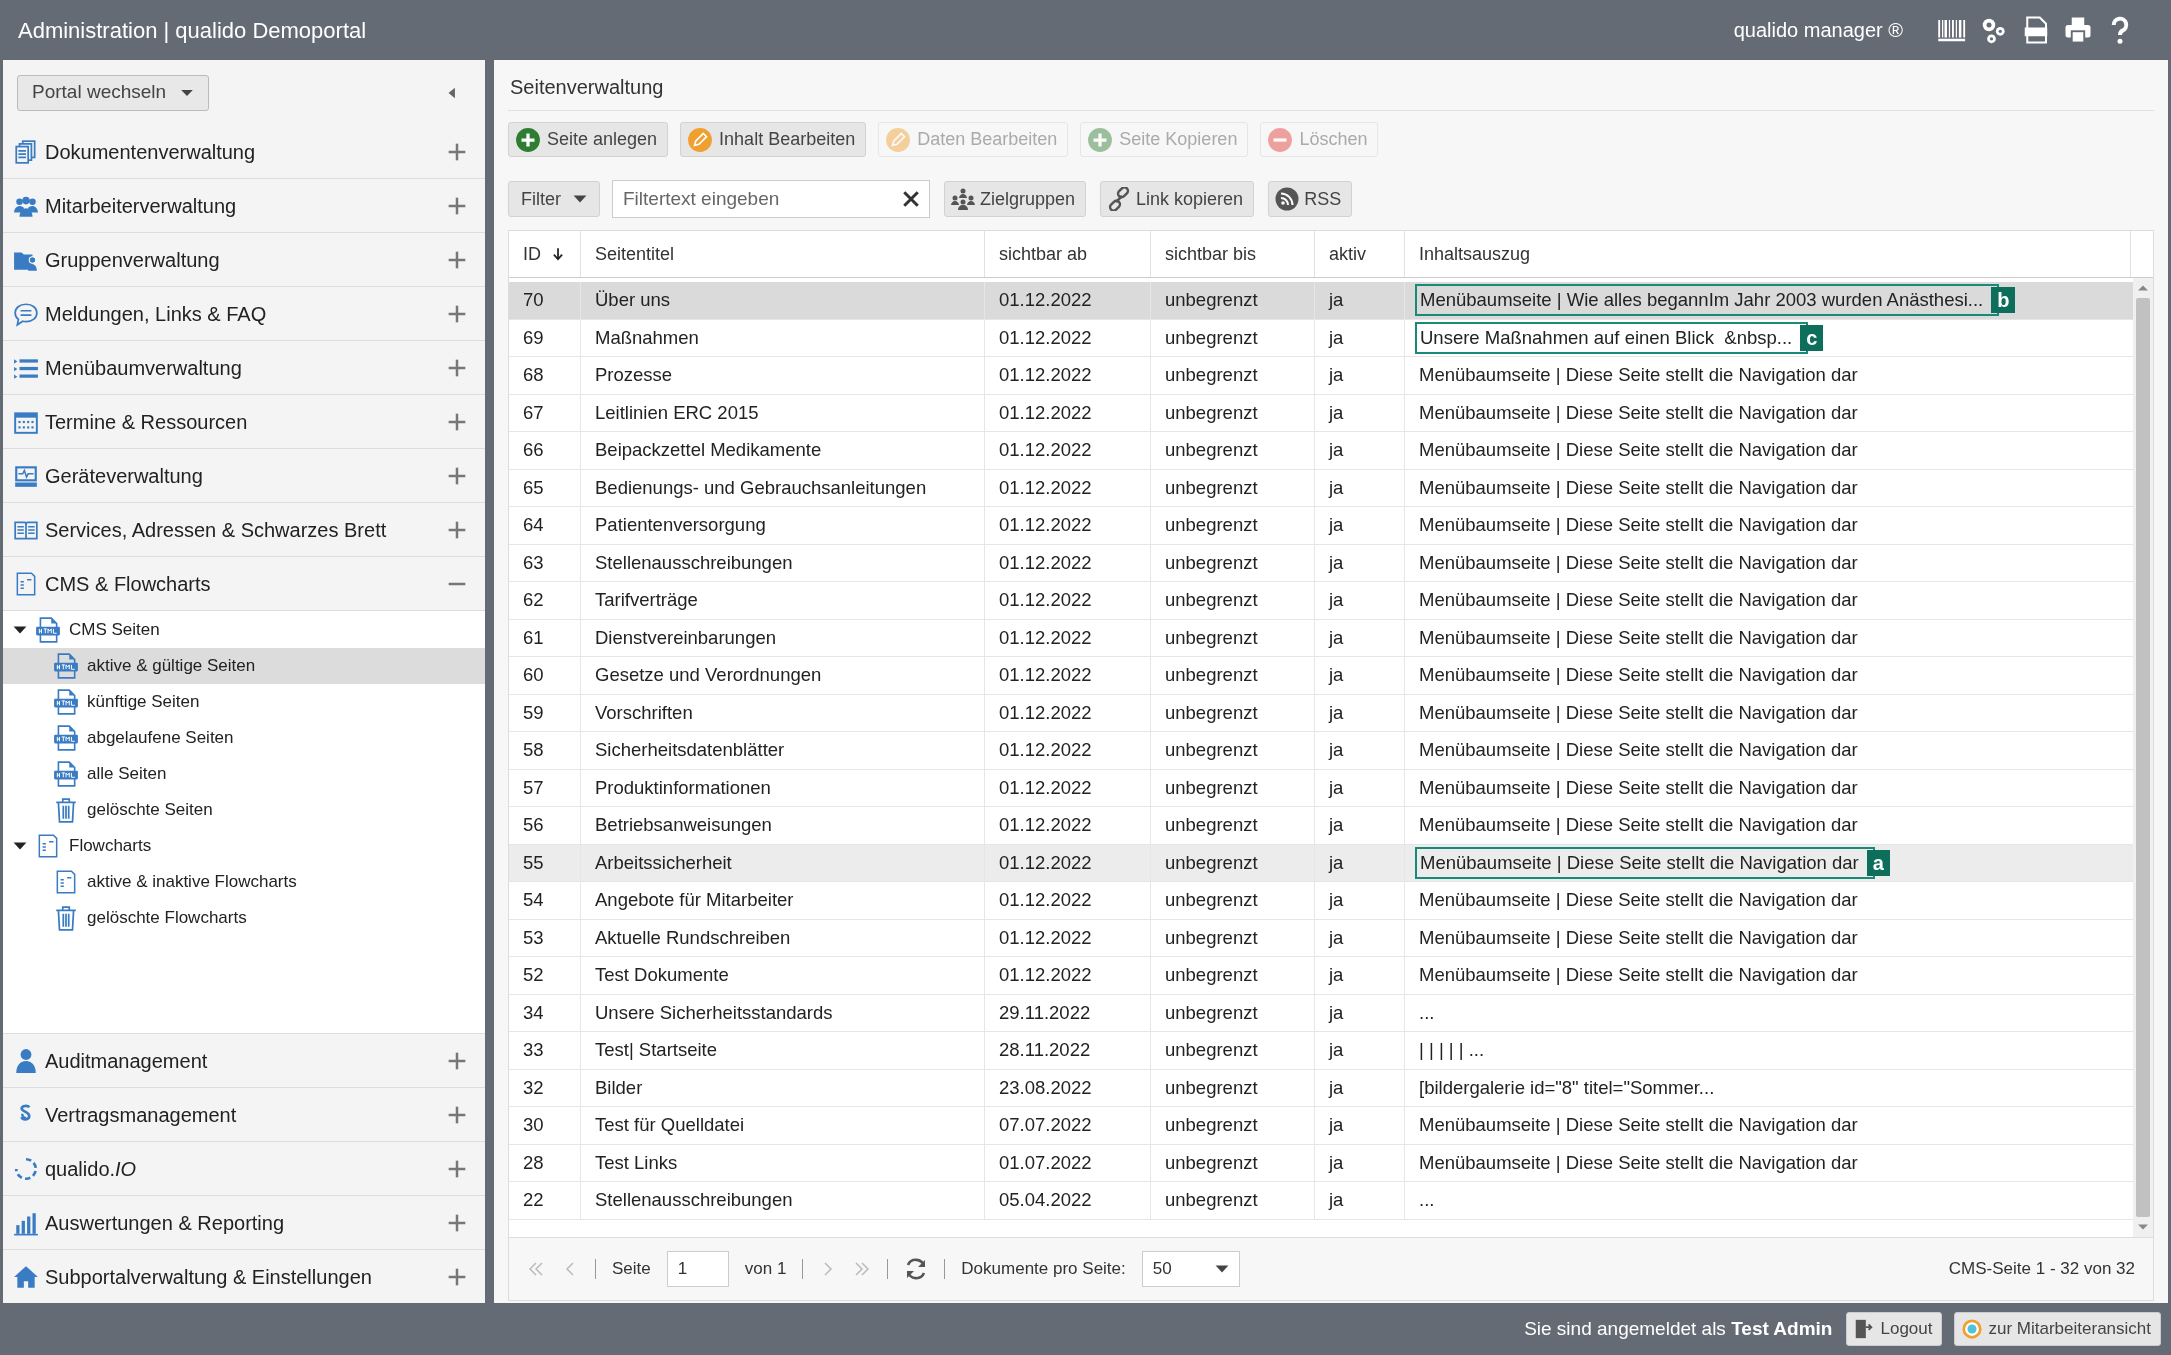 This screenshot has height=1355, width=2171. Describe the element at coordinates (1190, 1269) in the screenshot. I see `page-size-dropdown: 50` at that location.